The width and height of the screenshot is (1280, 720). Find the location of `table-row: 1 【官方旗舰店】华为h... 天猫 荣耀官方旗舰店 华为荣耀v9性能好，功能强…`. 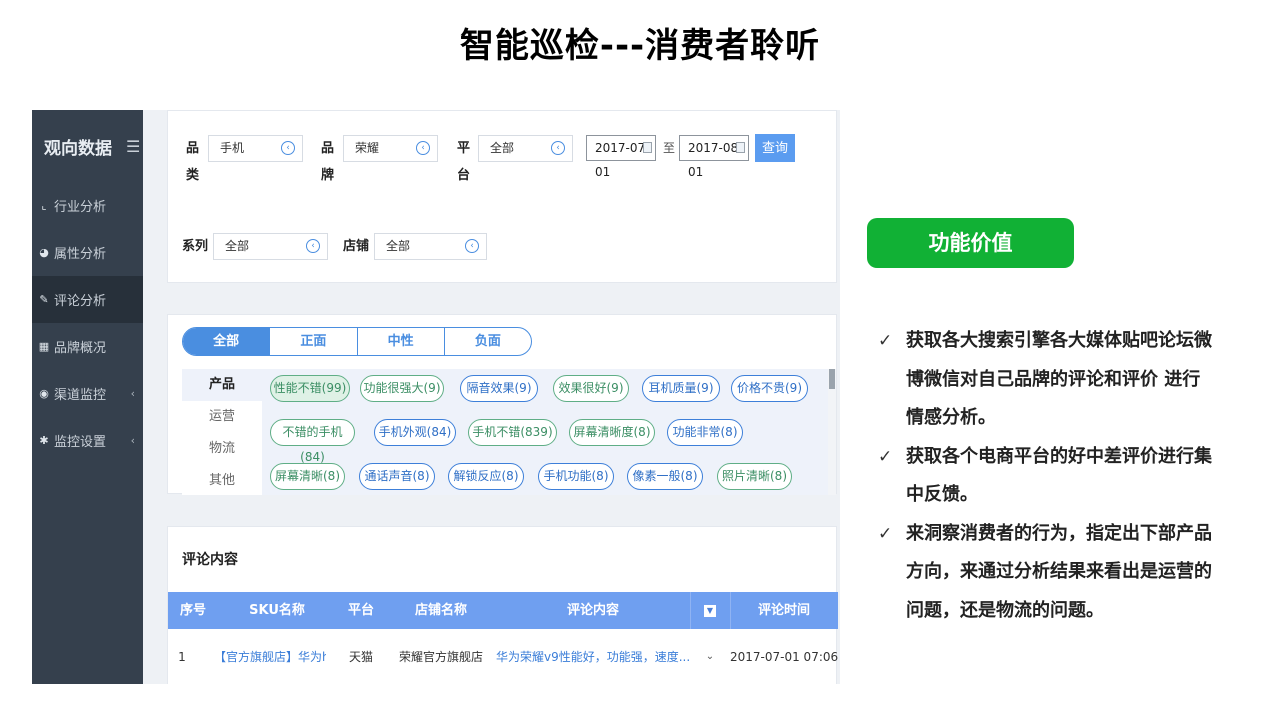

table-row: 1 【官方旗舰店】华为h... 天猫 荣耀官方旗舰店 华为荣耀v9性能好，功能强… is located at coordinates (503, 656).